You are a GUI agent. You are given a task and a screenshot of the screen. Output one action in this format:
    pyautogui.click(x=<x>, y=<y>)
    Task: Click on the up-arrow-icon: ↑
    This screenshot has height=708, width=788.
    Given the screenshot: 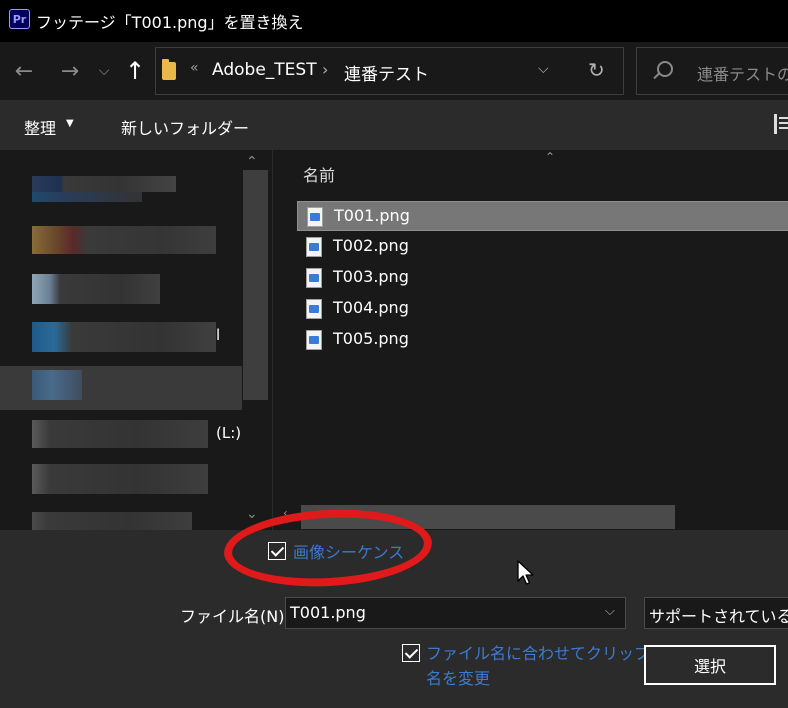 What is the action you would take?
    pyautogui.click(x=135, y=71)
    